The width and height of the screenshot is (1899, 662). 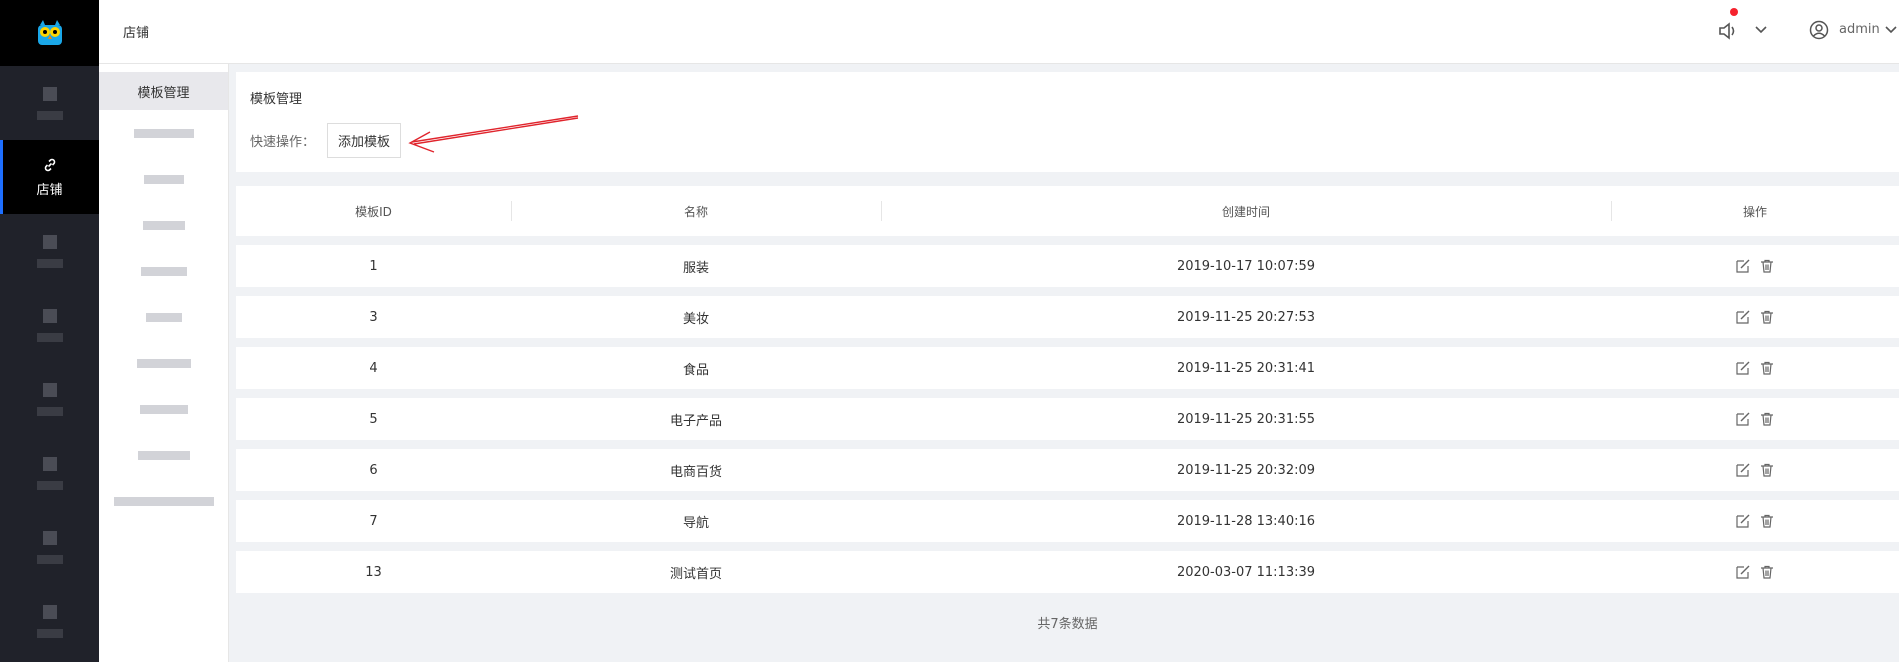 I want to click on speaker-icon, so click(x=1729, y=31).